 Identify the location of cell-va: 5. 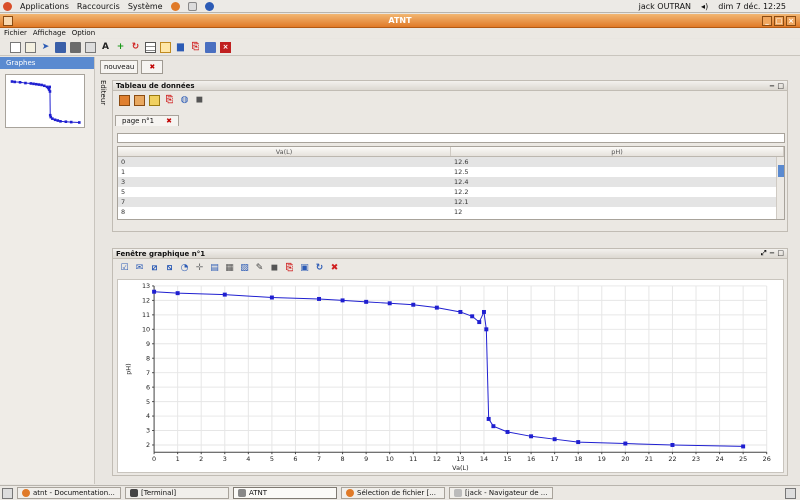
(284, 192).